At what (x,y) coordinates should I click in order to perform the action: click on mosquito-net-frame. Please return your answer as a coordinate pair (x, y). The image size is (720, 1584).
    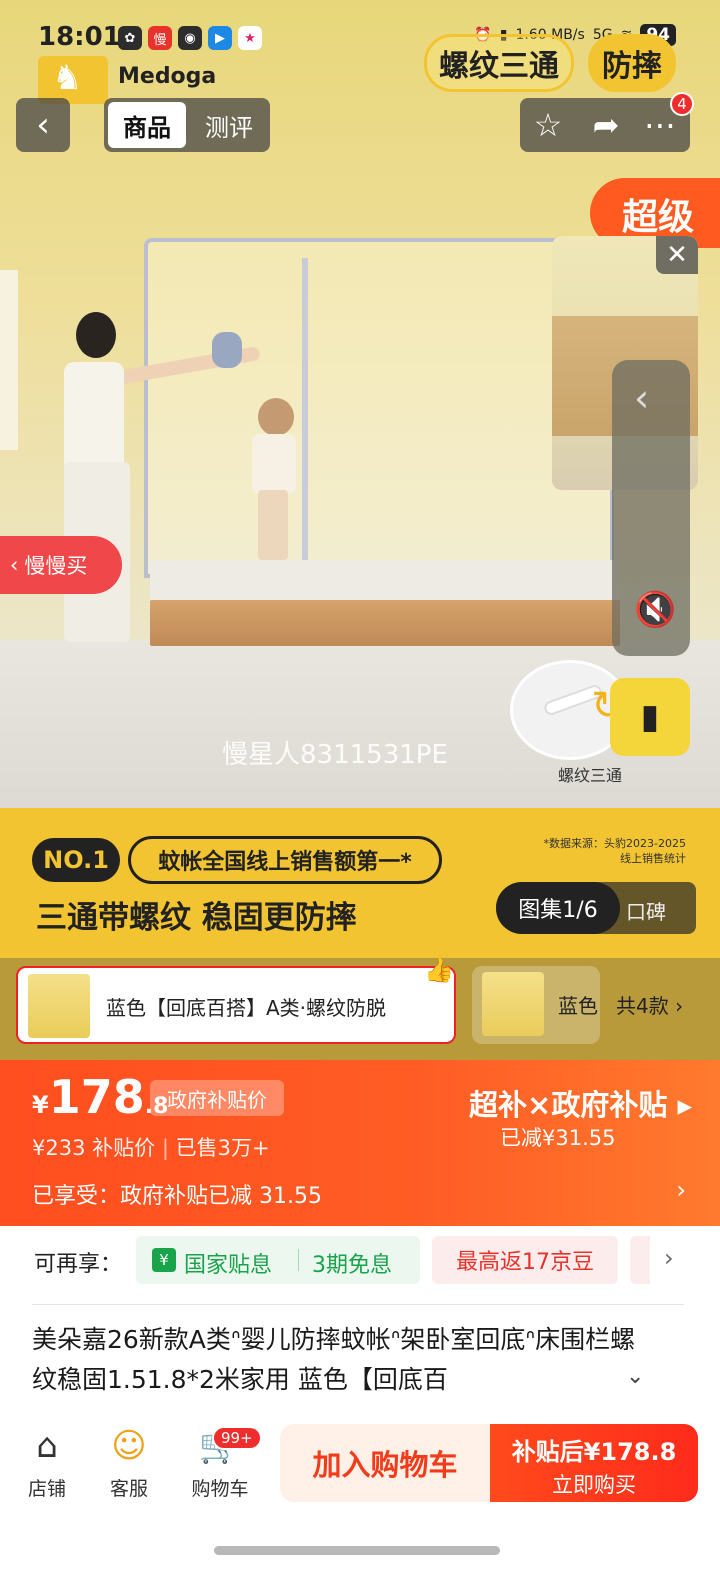
    Looking at the image, I should click on (379, 408).